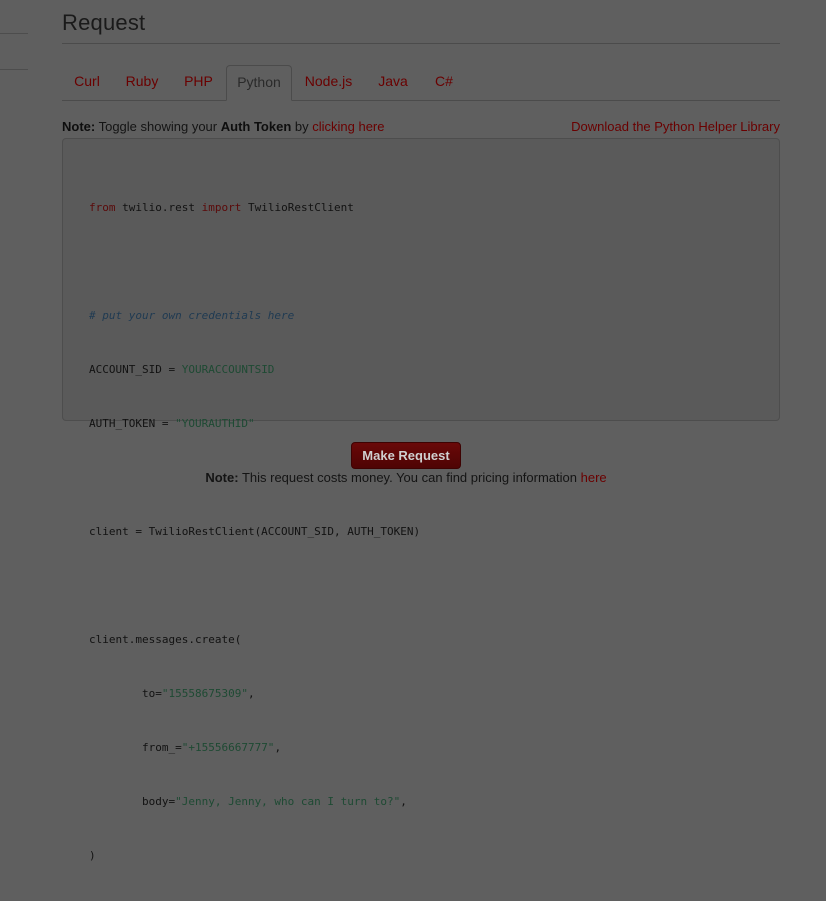 The image size is (826, 901). I want to click on code-comment: # put your own credentials here, so click(192, 315).